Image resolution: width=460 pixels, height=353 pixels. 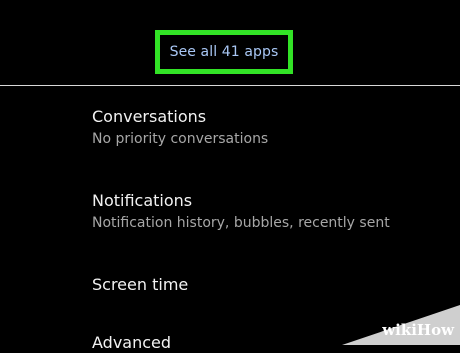 What do you see at coordinates (142, 200) in the screenshot?
I see `settings-item-title: Notifications` at bounding box center [142, 200].